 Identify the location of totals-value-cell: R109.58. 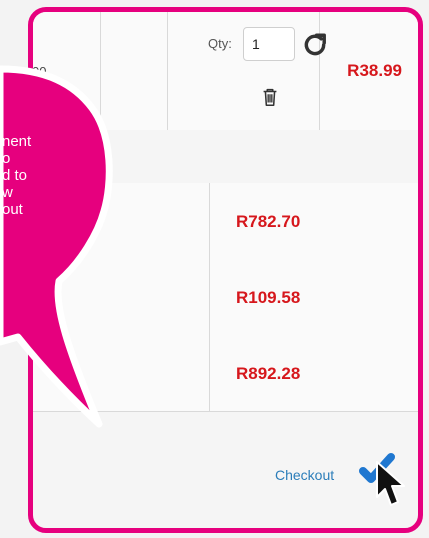
(314, 297).